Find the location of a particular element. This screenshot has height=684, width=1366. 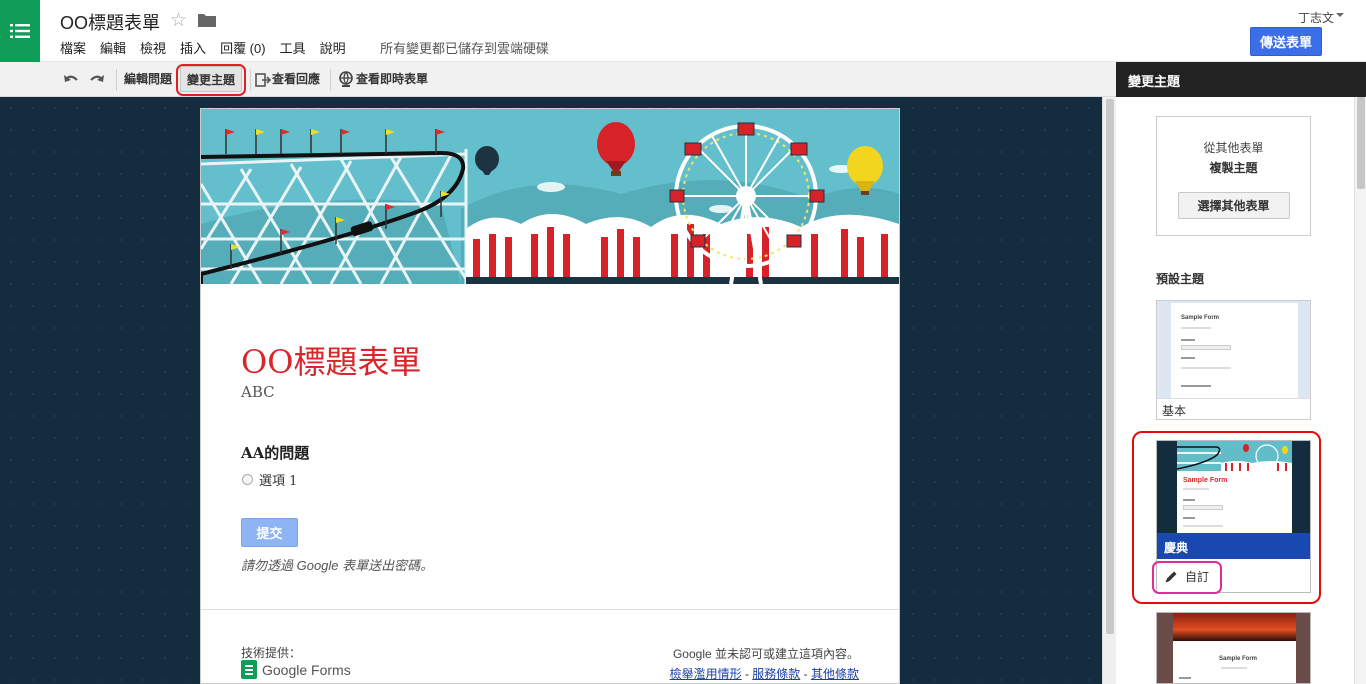

customize-label: 自訂 is located at coordinates (1197, 576).